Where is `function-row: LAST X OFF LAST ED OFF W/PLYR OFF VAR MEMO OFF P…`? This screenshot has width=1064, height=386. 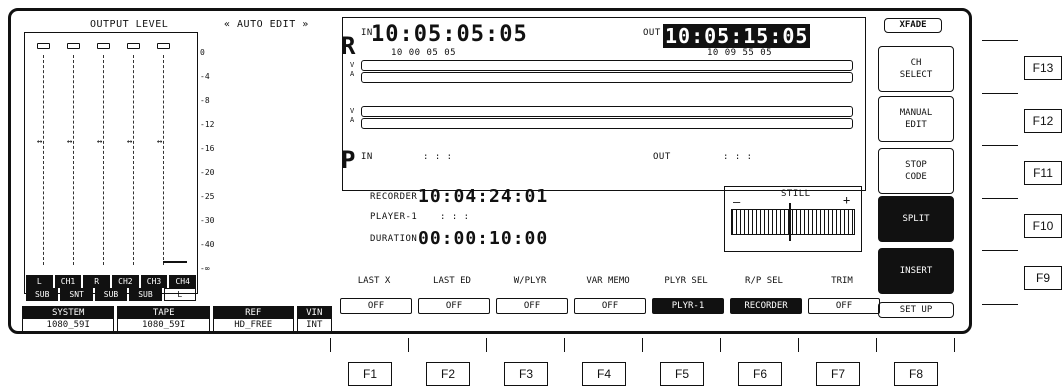 function-row: LAST X OFF LAST ED OFF W/PLYR OFF VAR MEMO OFF P… is located at coordinates (608, 302).